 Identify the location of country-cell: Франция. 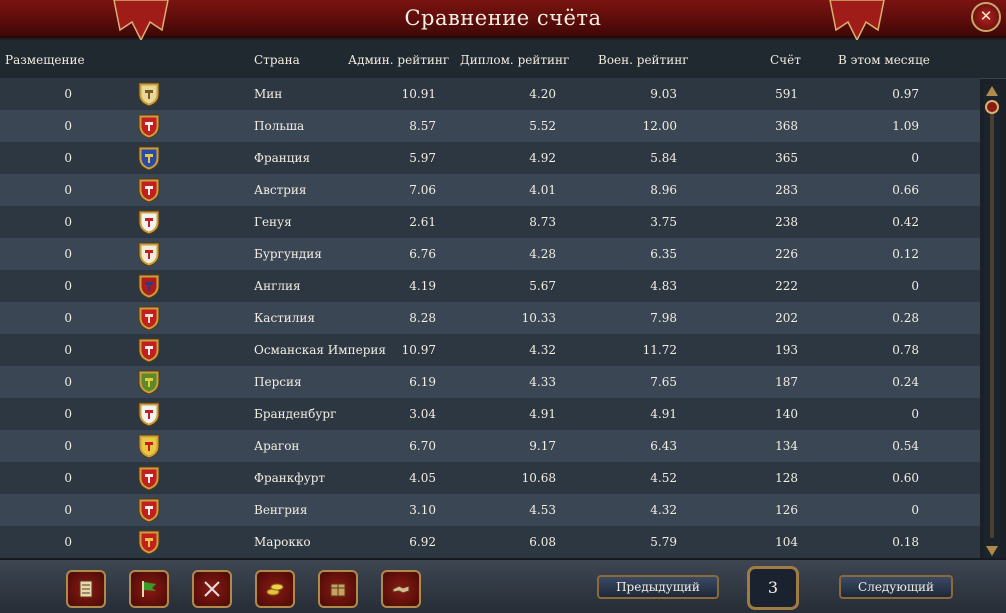
(282, 158).